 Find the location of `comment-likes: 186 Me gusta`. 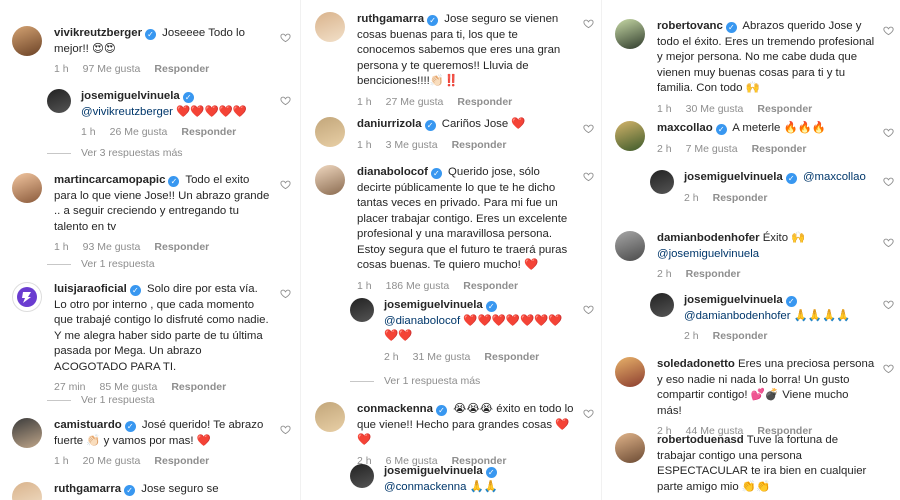

comment-likes: 186 Me gusta is located at coordinates (418, 287).